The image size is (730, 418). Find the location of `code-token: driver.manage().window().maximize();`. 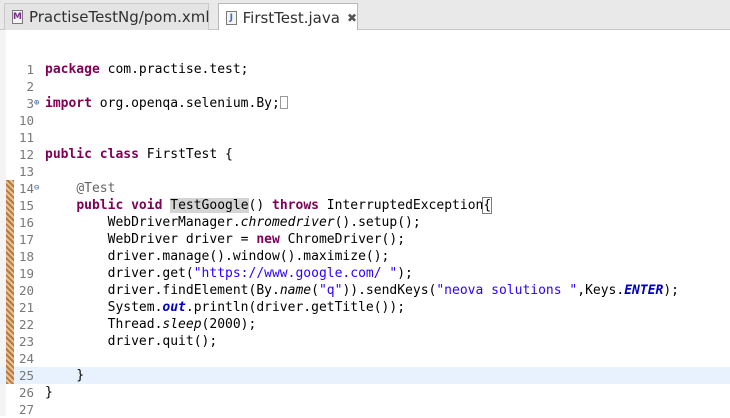

code-token: driver.manage().window().maximize(); is located at coordinates (217, 256).